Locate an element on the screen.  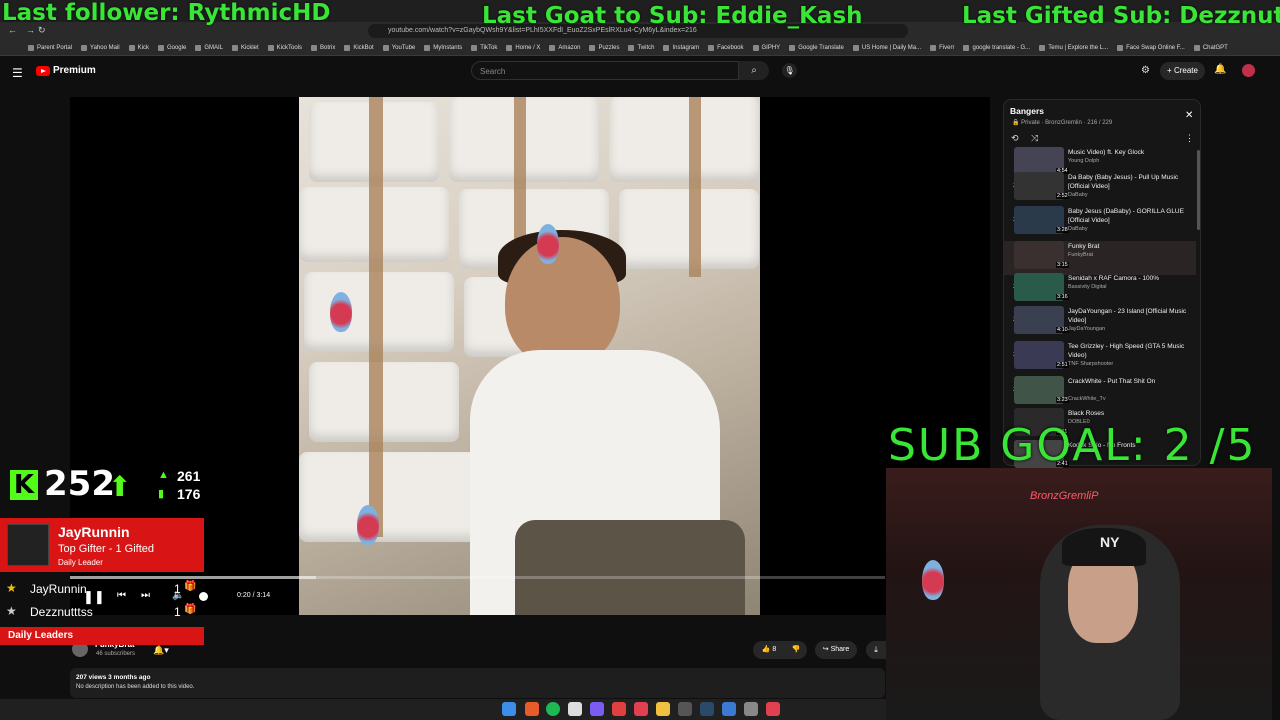
bookmark-item: Kicklet is located at coordinates (245, 47).